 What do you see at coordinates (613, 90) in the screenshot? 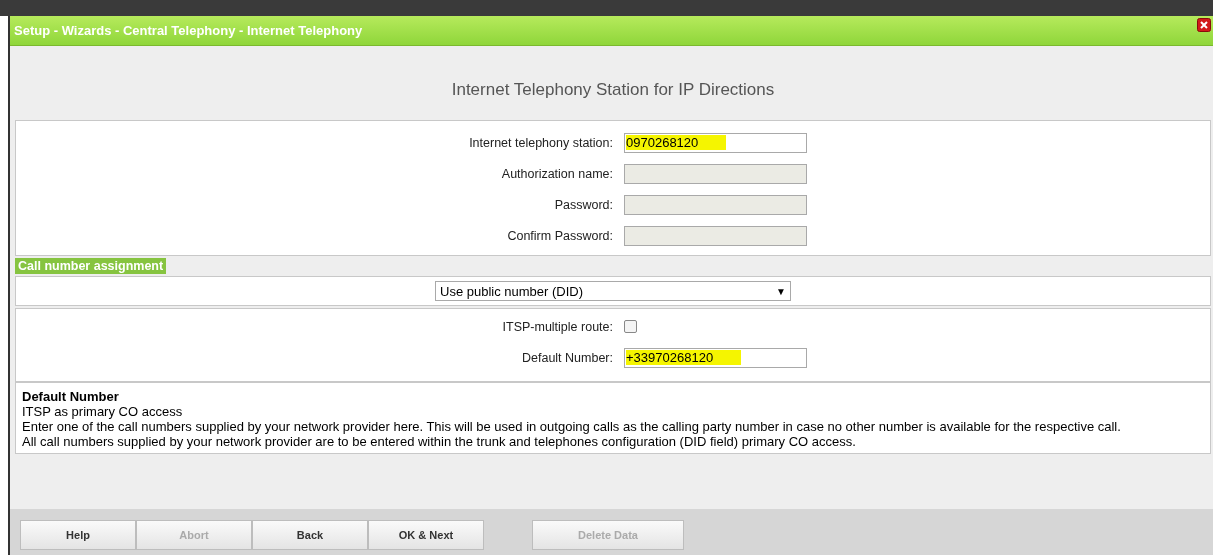
I see `page-heading: Internet Telephony Station for IP Directions` at bounding box center [613, 90].